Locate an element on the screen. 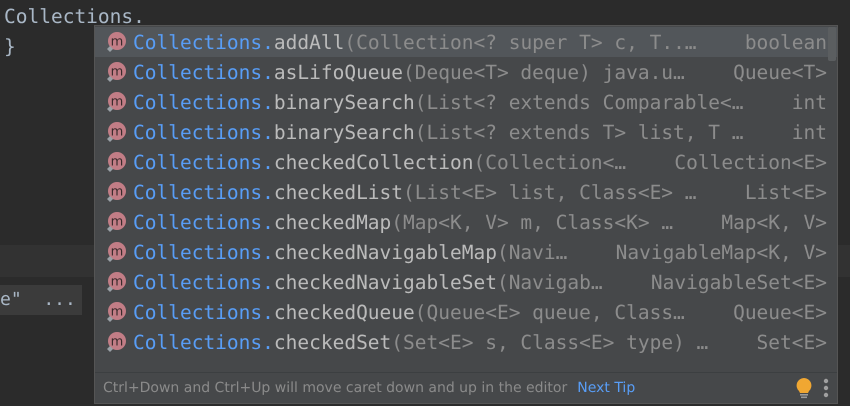 This screenshot has width=850, height=406. lightbulb-icon is located at coordinates (804, 388).